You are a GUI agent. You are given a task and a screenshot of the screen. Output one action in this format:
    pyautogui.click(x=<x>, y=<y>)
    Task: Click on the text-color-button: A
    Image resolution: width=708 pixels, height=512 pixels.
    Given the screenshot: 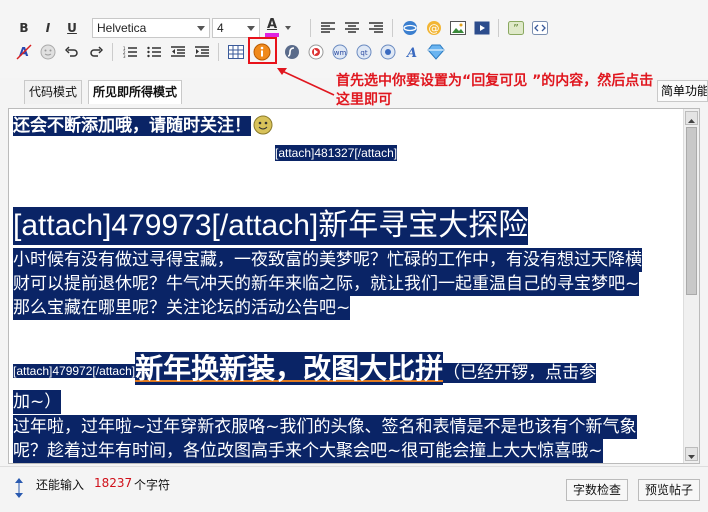 What is the action you would take?
    pyautogui.click(x=272, y=27)
    